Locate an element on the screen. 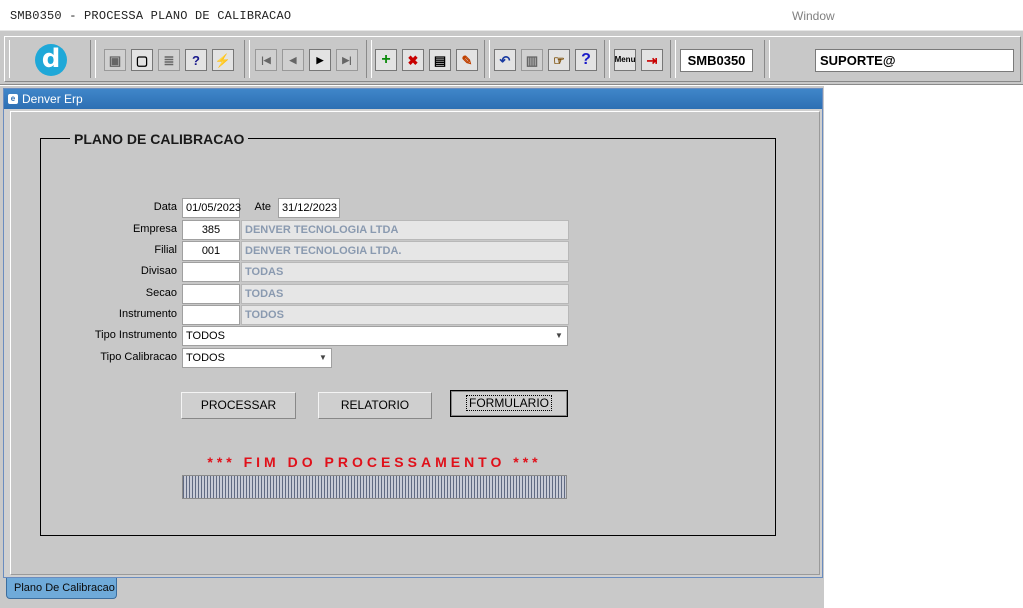 The width and height of the screenshot is (1023, 608). frame-title: PLANO DE CALIBRACAO is located at coordinates (159, 139).